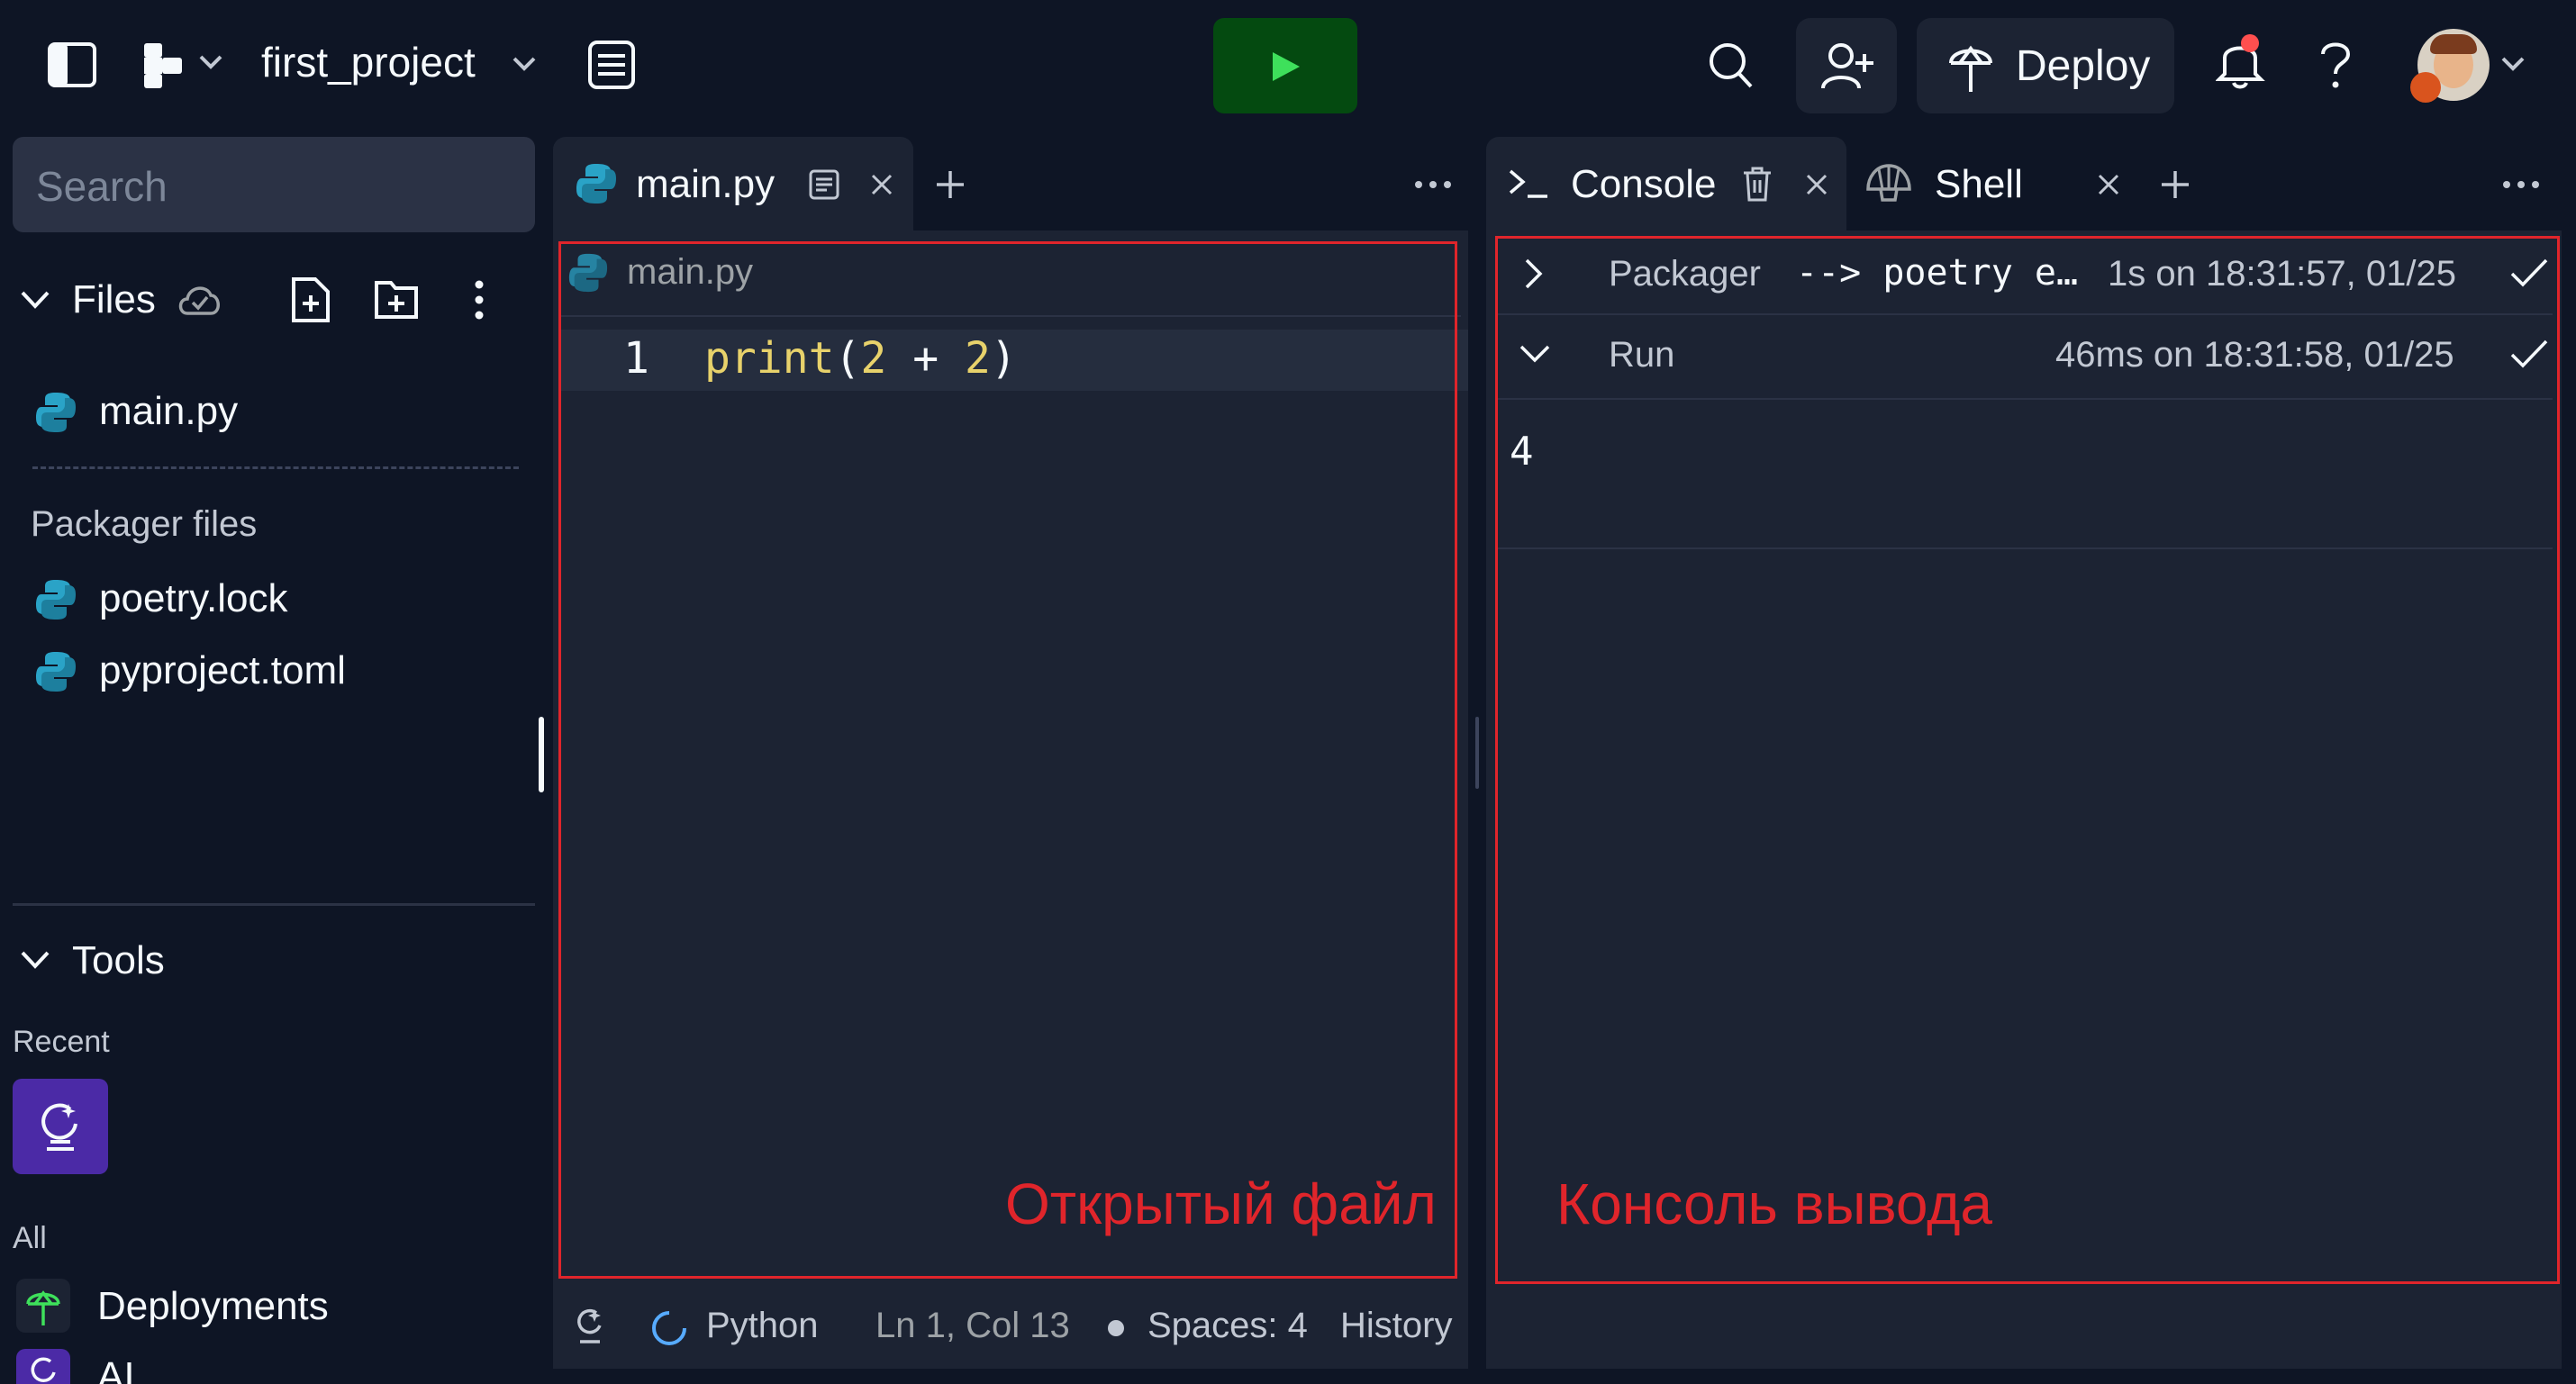 This screenshot has height=1384, width=2576. I want to click on chevron-down-icon, so click(210, 62).